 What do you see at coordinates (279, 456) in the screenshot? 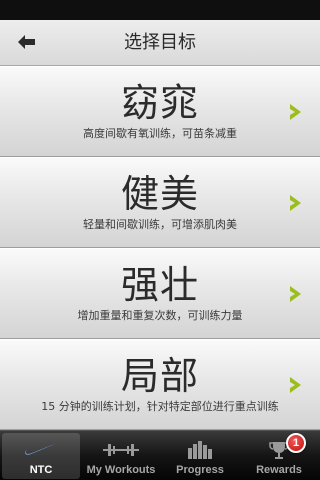
I see `tab-rewards: 1 Rewards` at bounding box center [279, 456].